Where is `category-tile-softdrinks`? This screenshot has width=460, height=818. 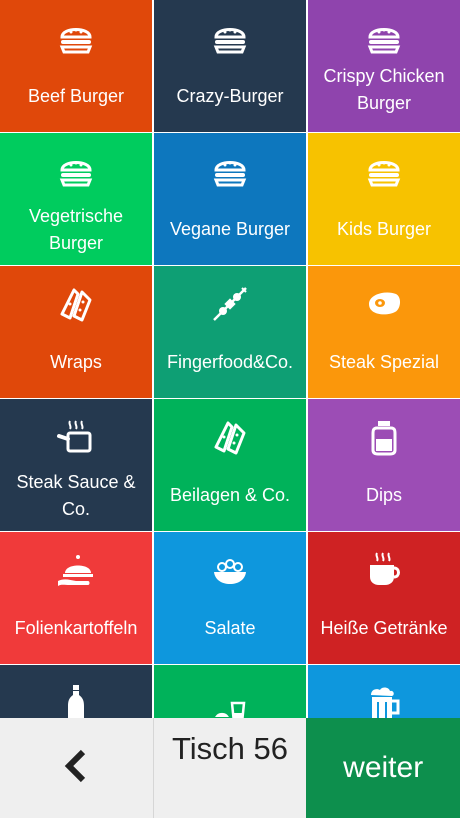 category-tile-softdrinks is located at coordinates (230, 691).